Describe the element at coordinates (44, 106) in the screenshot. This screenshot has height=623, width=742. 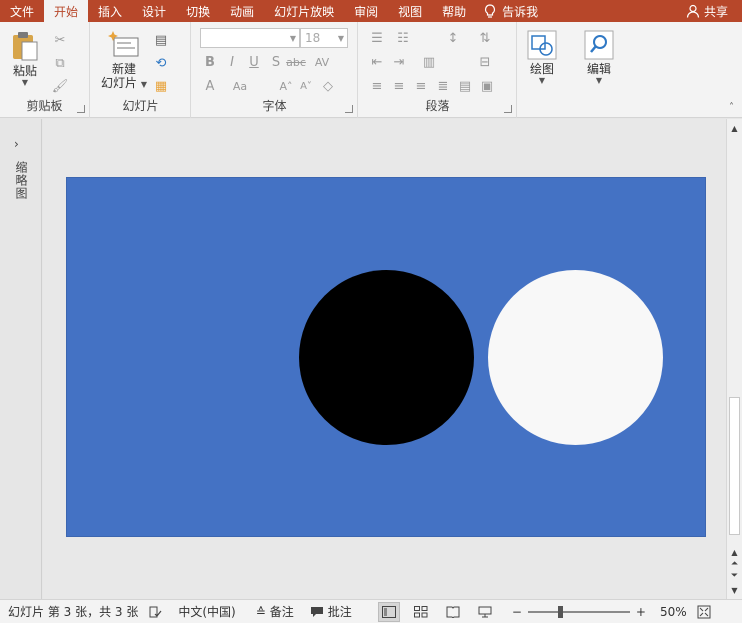
I see `clipboard-group-label: 剪贴板` at that location.